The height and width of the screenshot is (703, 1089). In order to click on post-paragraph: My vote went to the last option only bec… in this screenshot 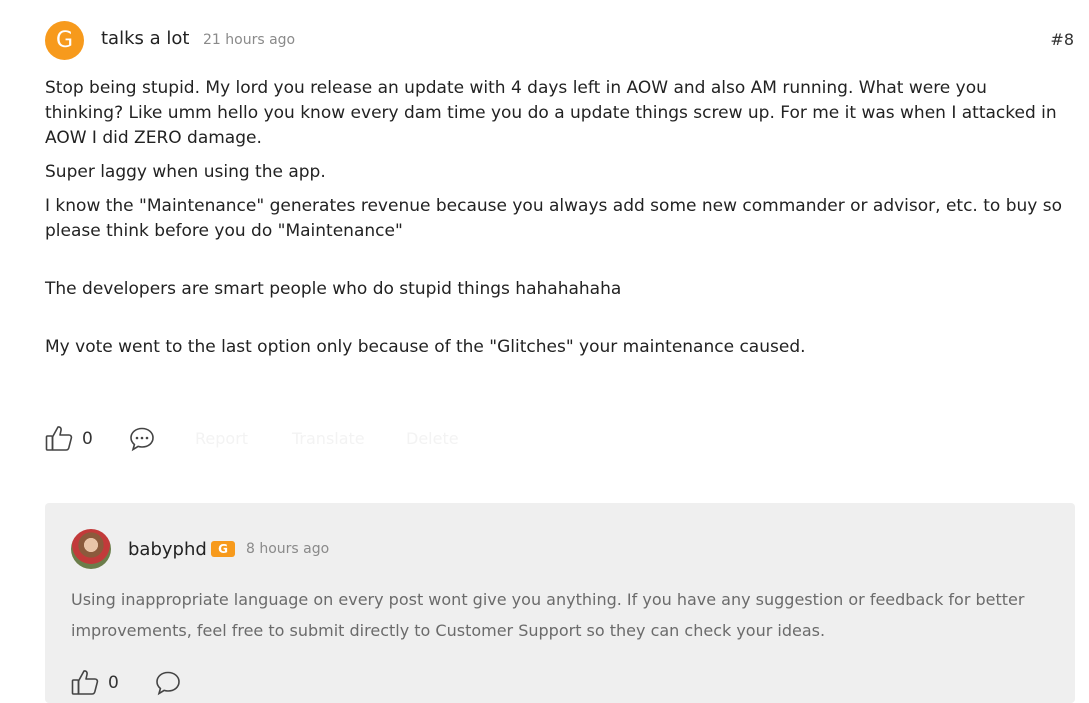, I will do `click(425, 347)`.